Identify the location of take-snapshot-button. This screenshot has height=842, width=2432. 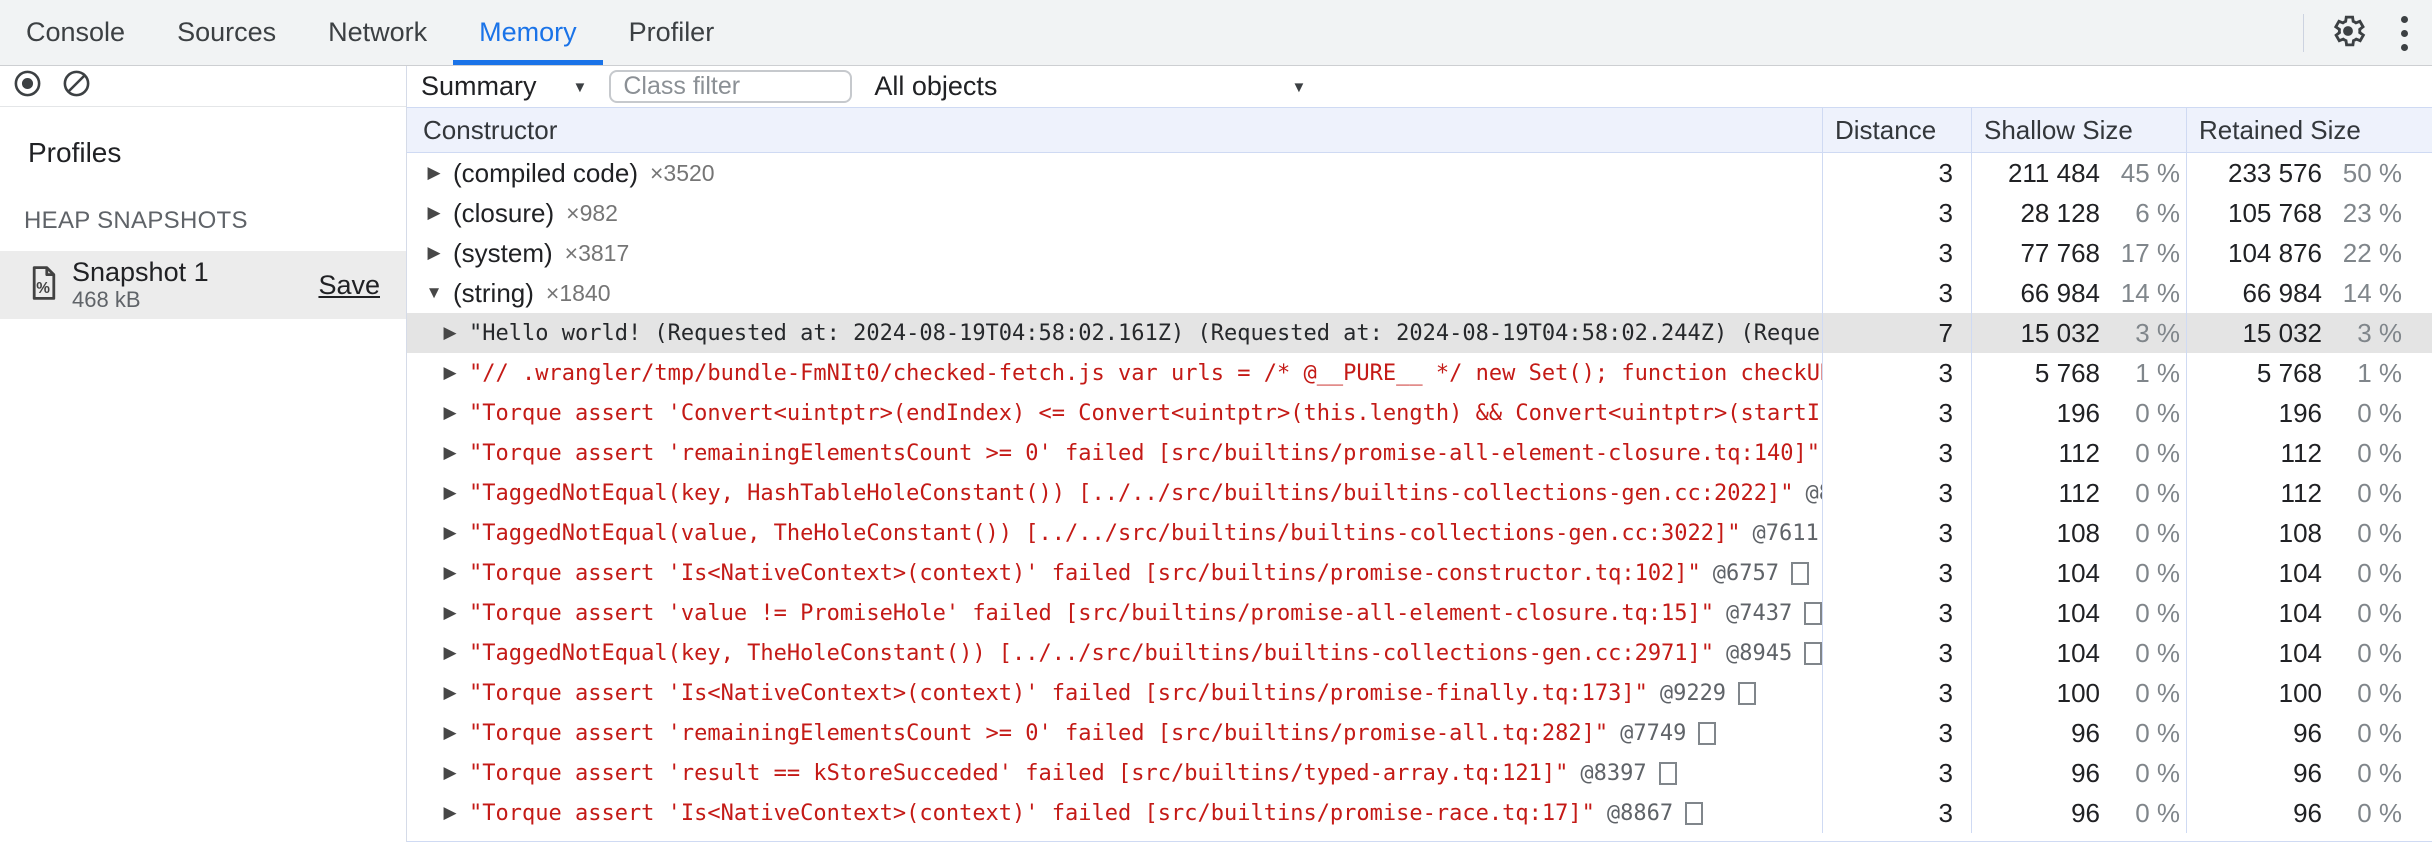
(27, 86).